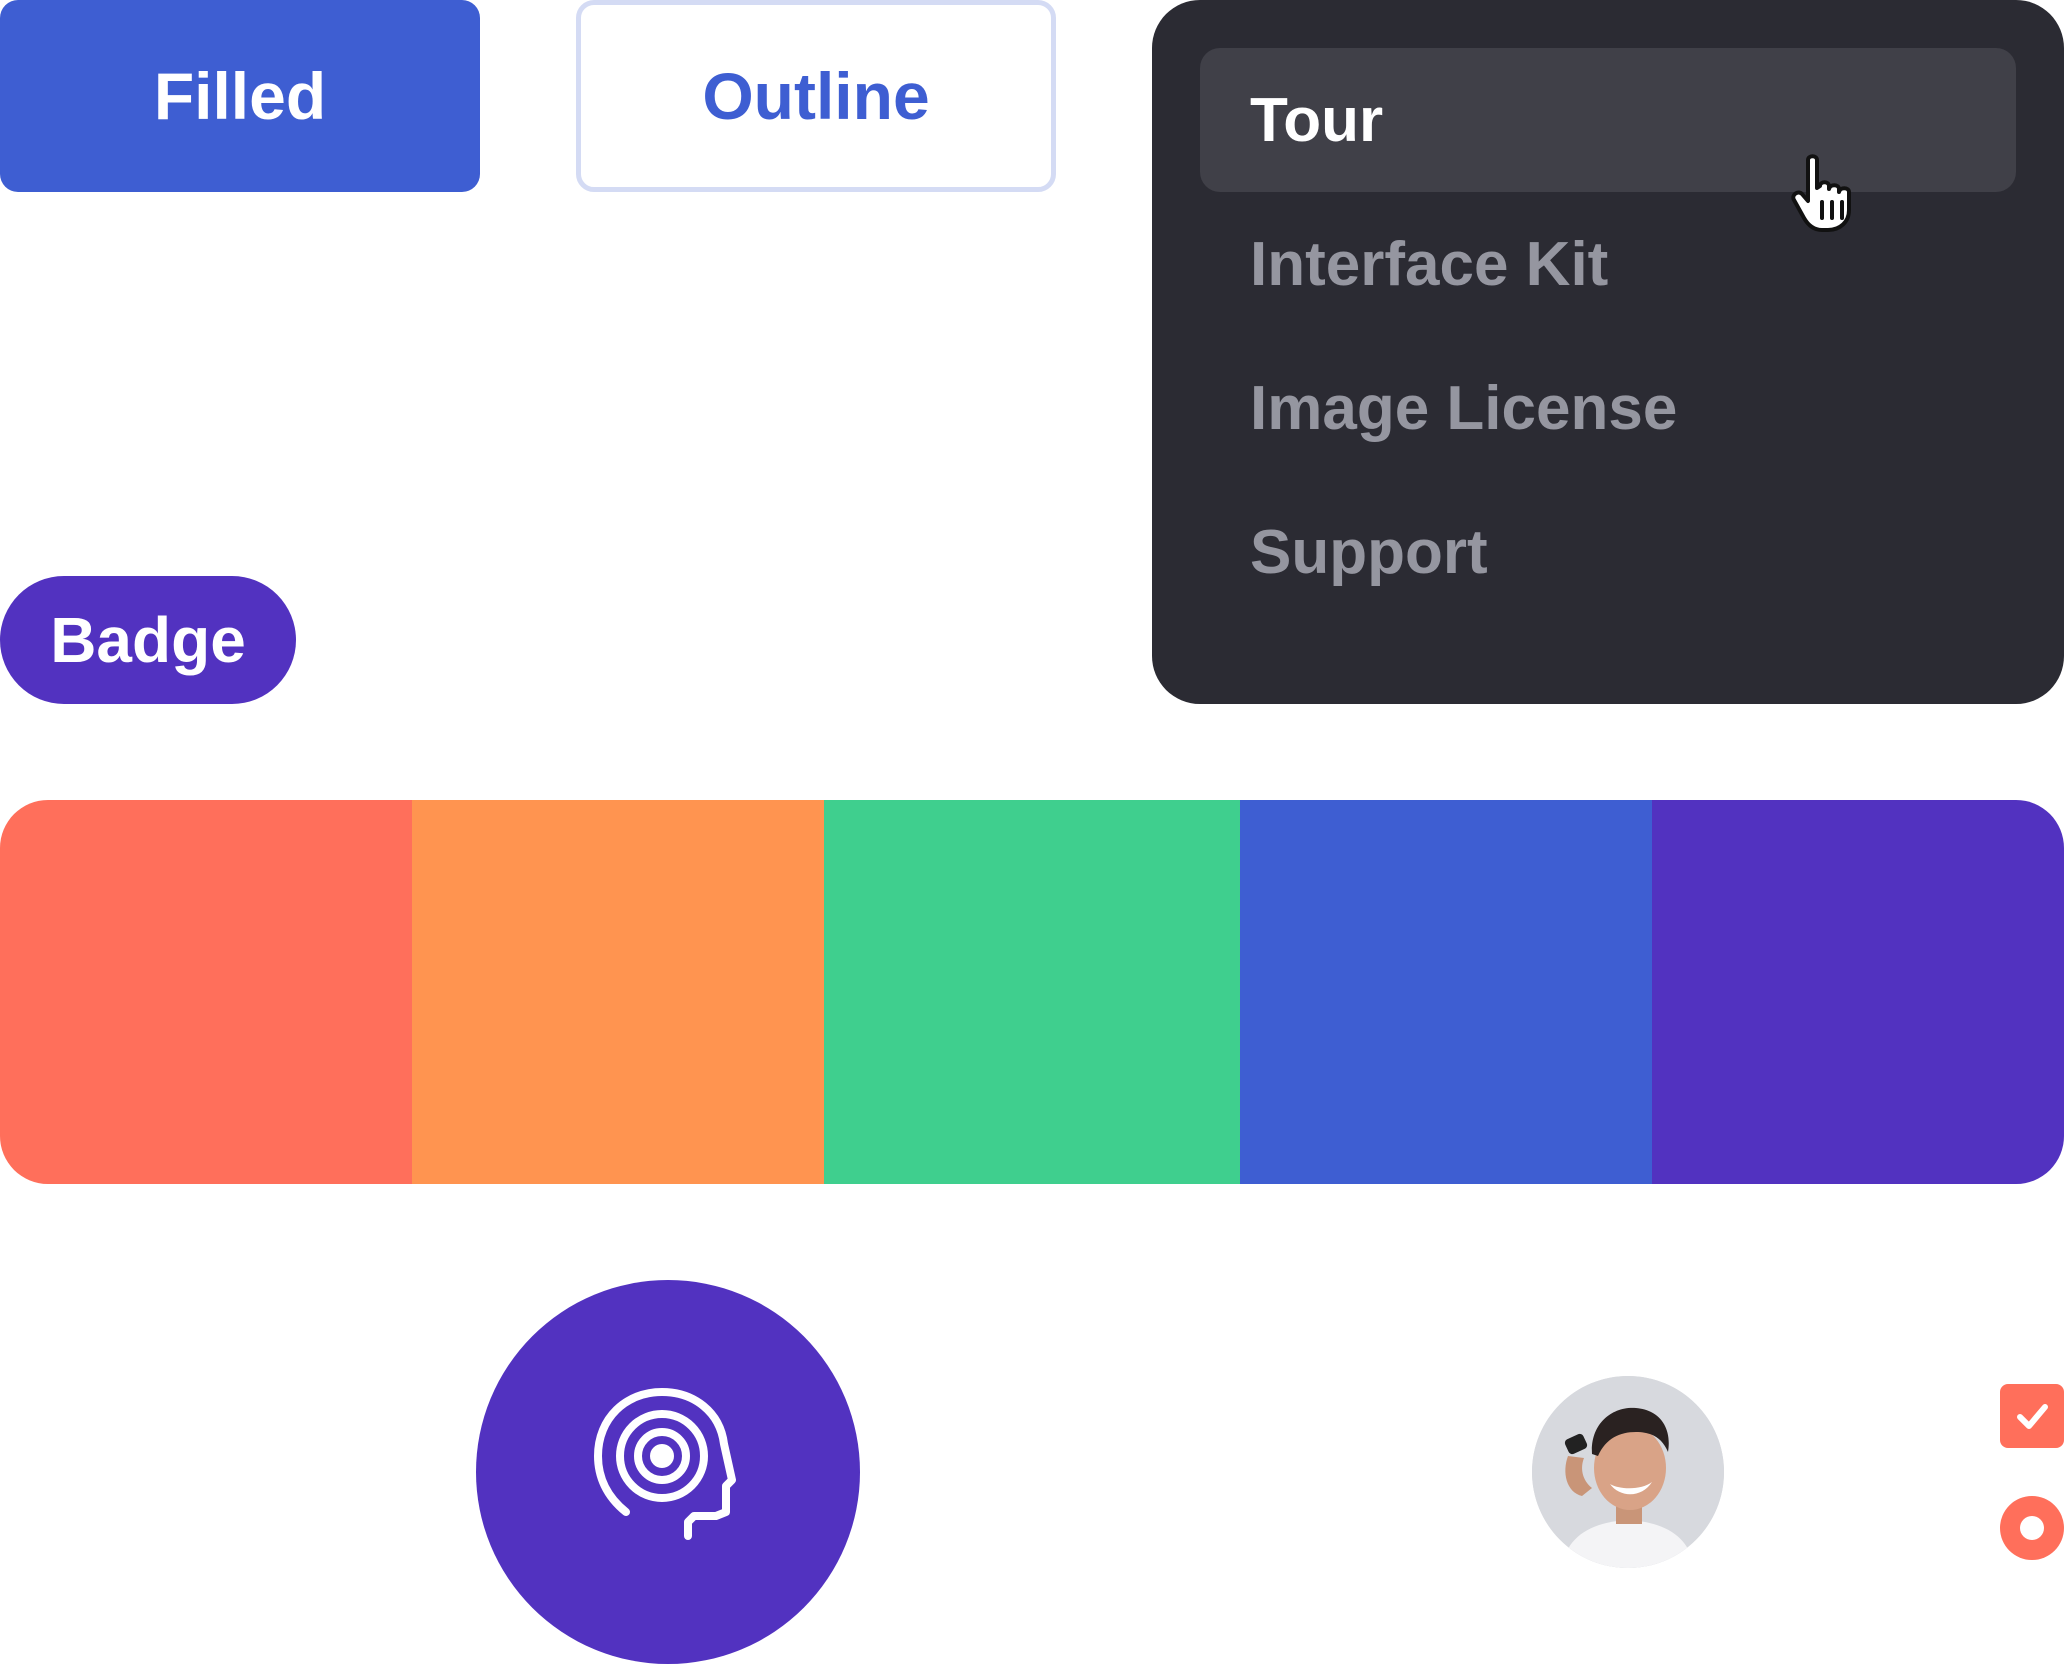 Image resolution: width=2064 pixels, height=1664 pixels. I want to click on swatch-coral, so click(206, 992).